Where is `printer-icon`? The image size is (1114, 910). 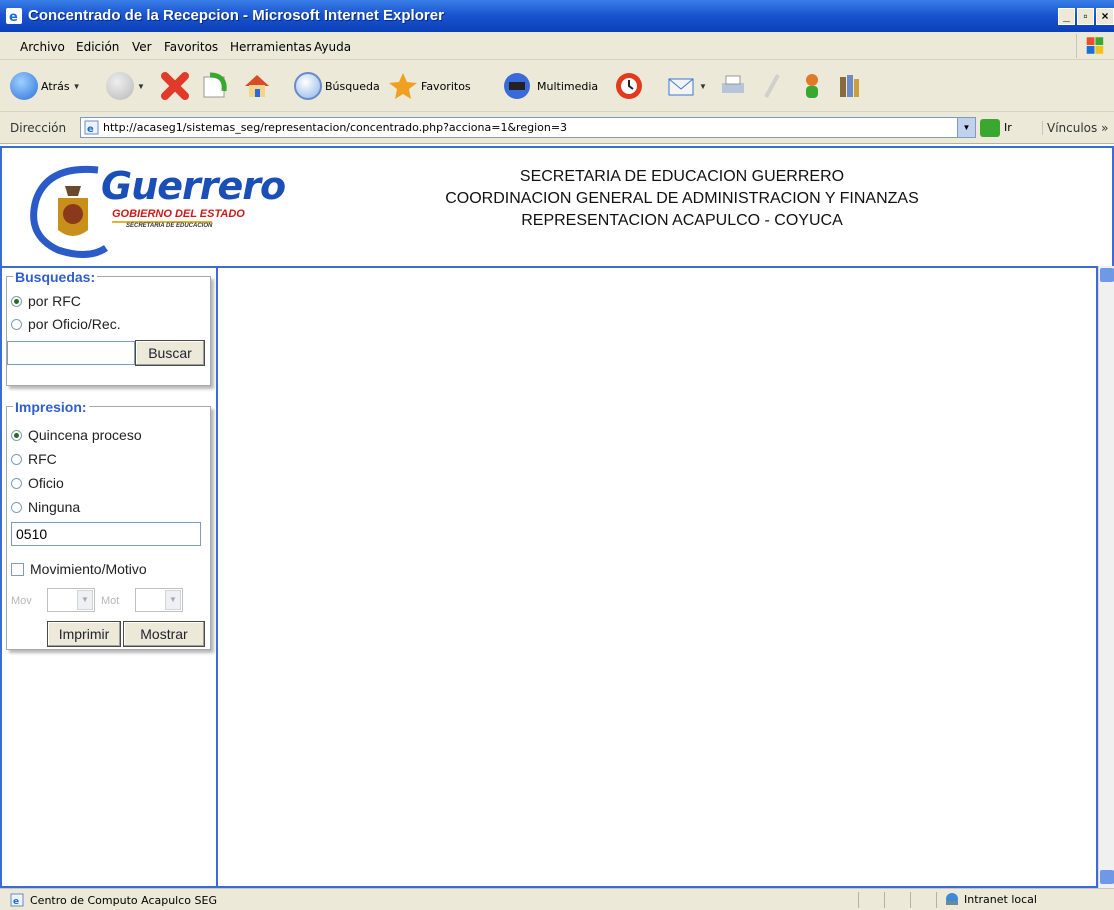
printer-icon is located at coordinates (733, 84).